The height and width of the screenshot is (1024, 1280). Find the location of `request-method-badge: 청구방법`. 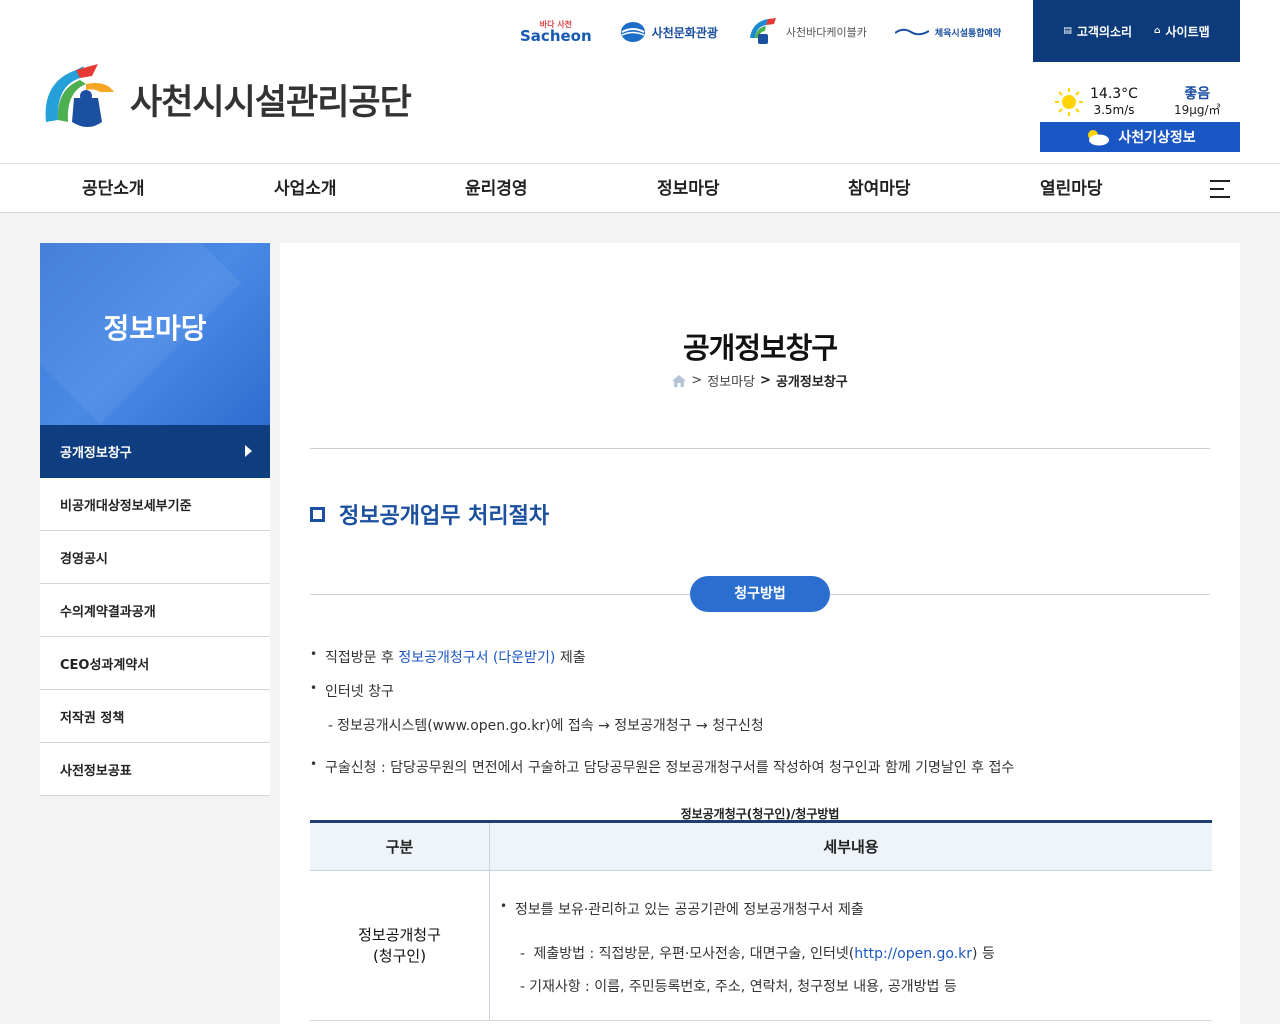

request-method-badge: 청구방법 is located at coordinates (760, 594).